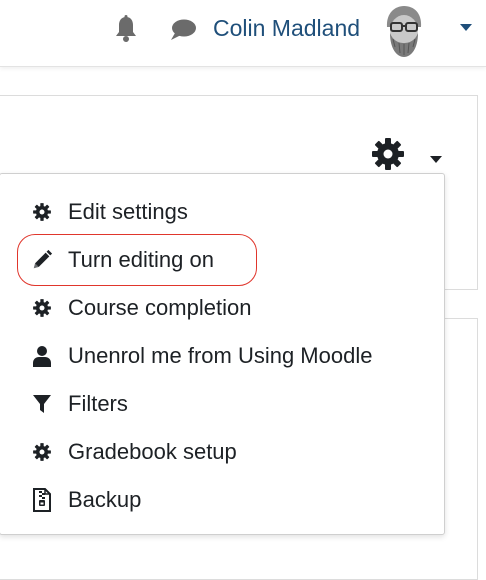 The height and width of the screenshot is (580, 486). I want to click on menu-item-course-completion: Course completion, so click(222, 308).